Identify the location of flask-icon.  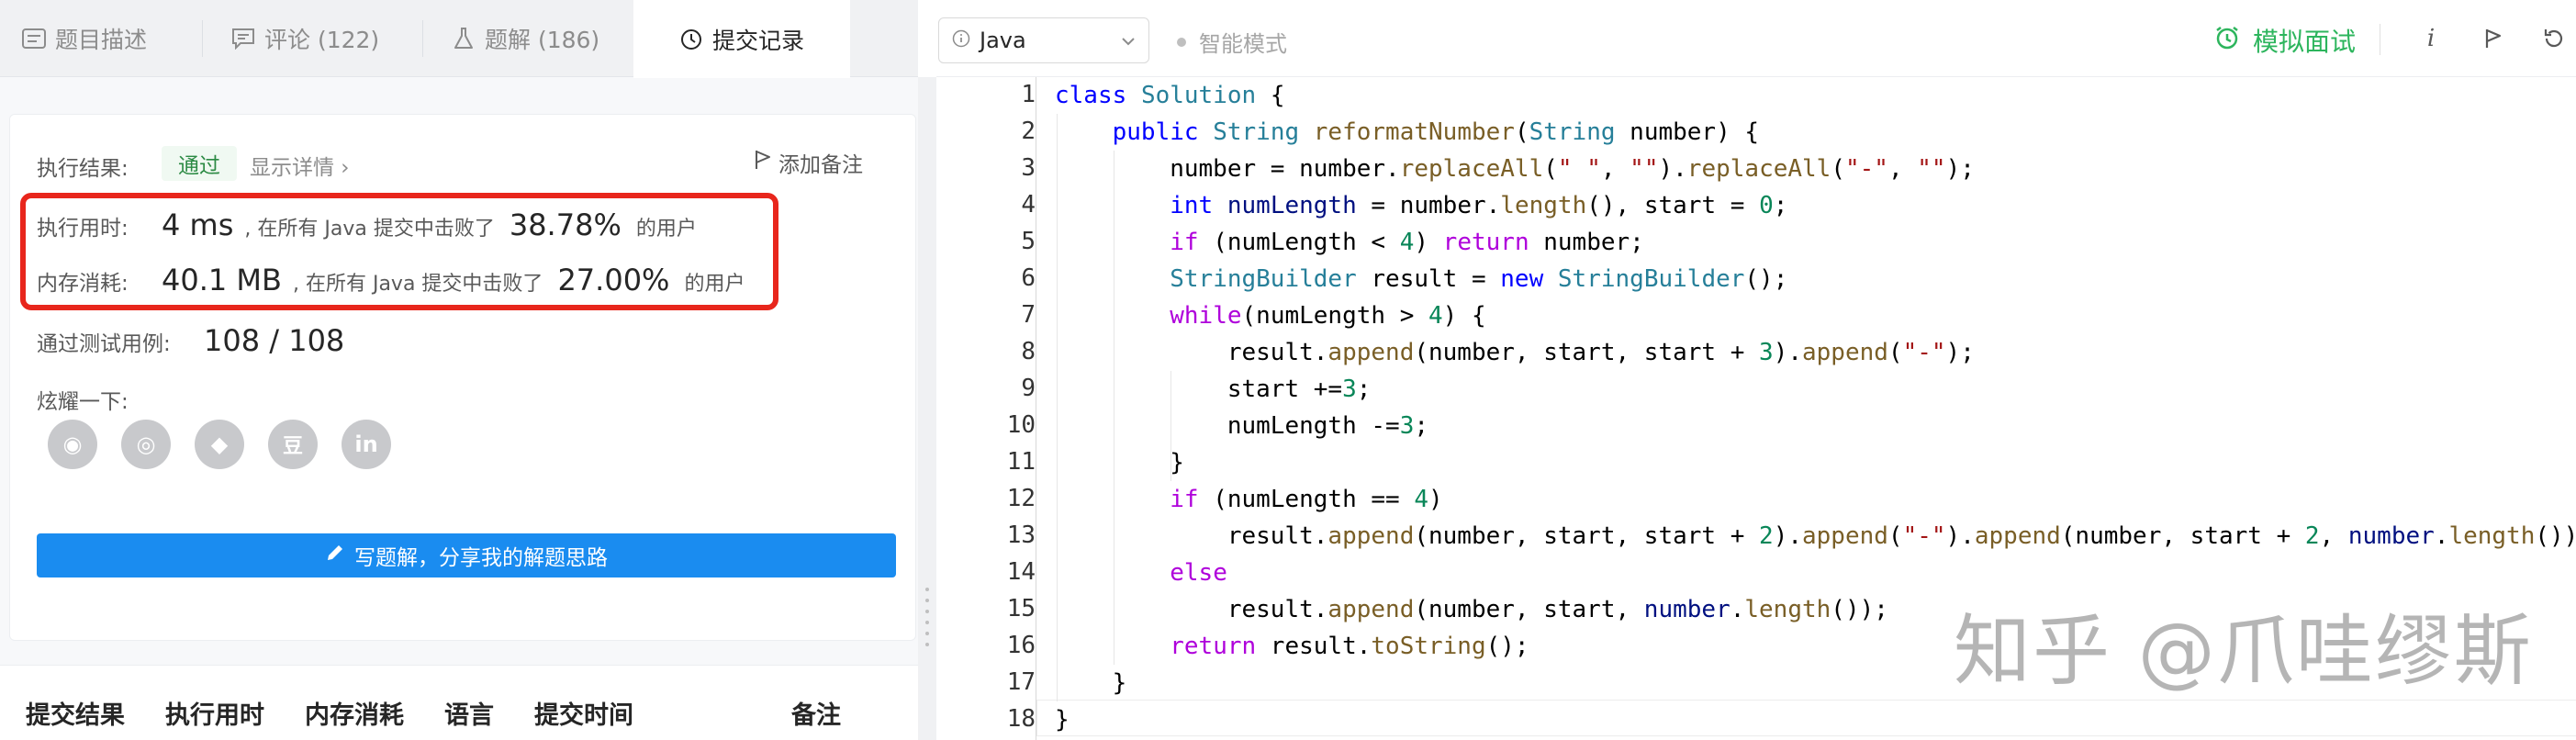
(464, 38).